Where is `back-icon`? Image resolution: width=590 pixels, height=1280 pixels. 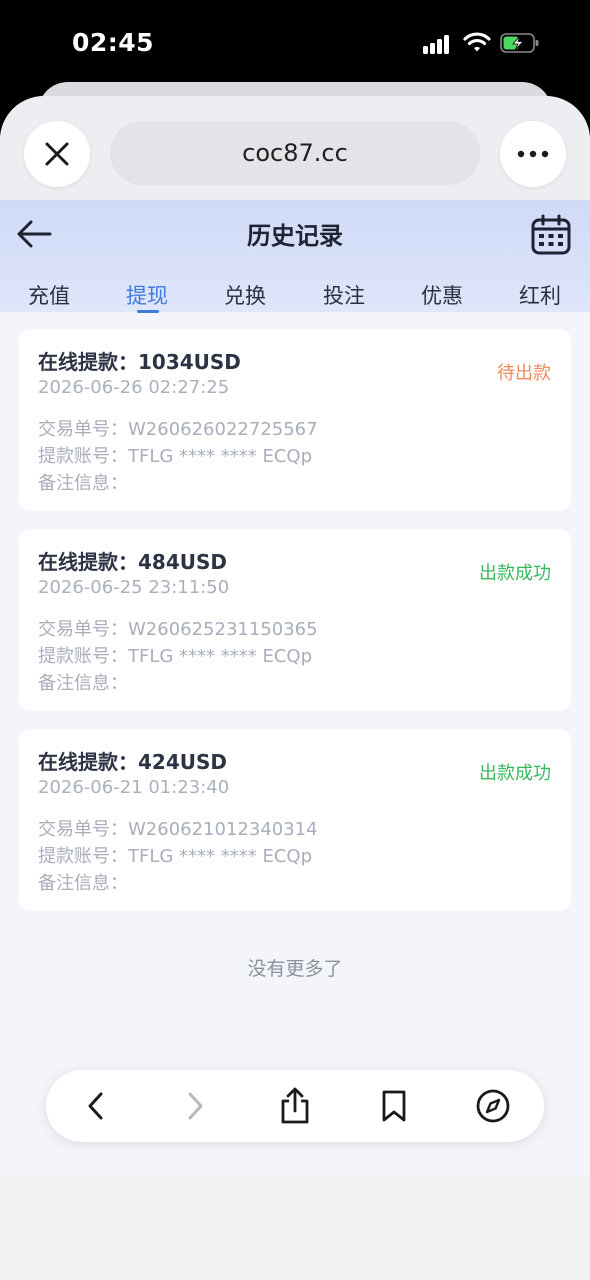
back-icon is located at coordinates (95, 1106).